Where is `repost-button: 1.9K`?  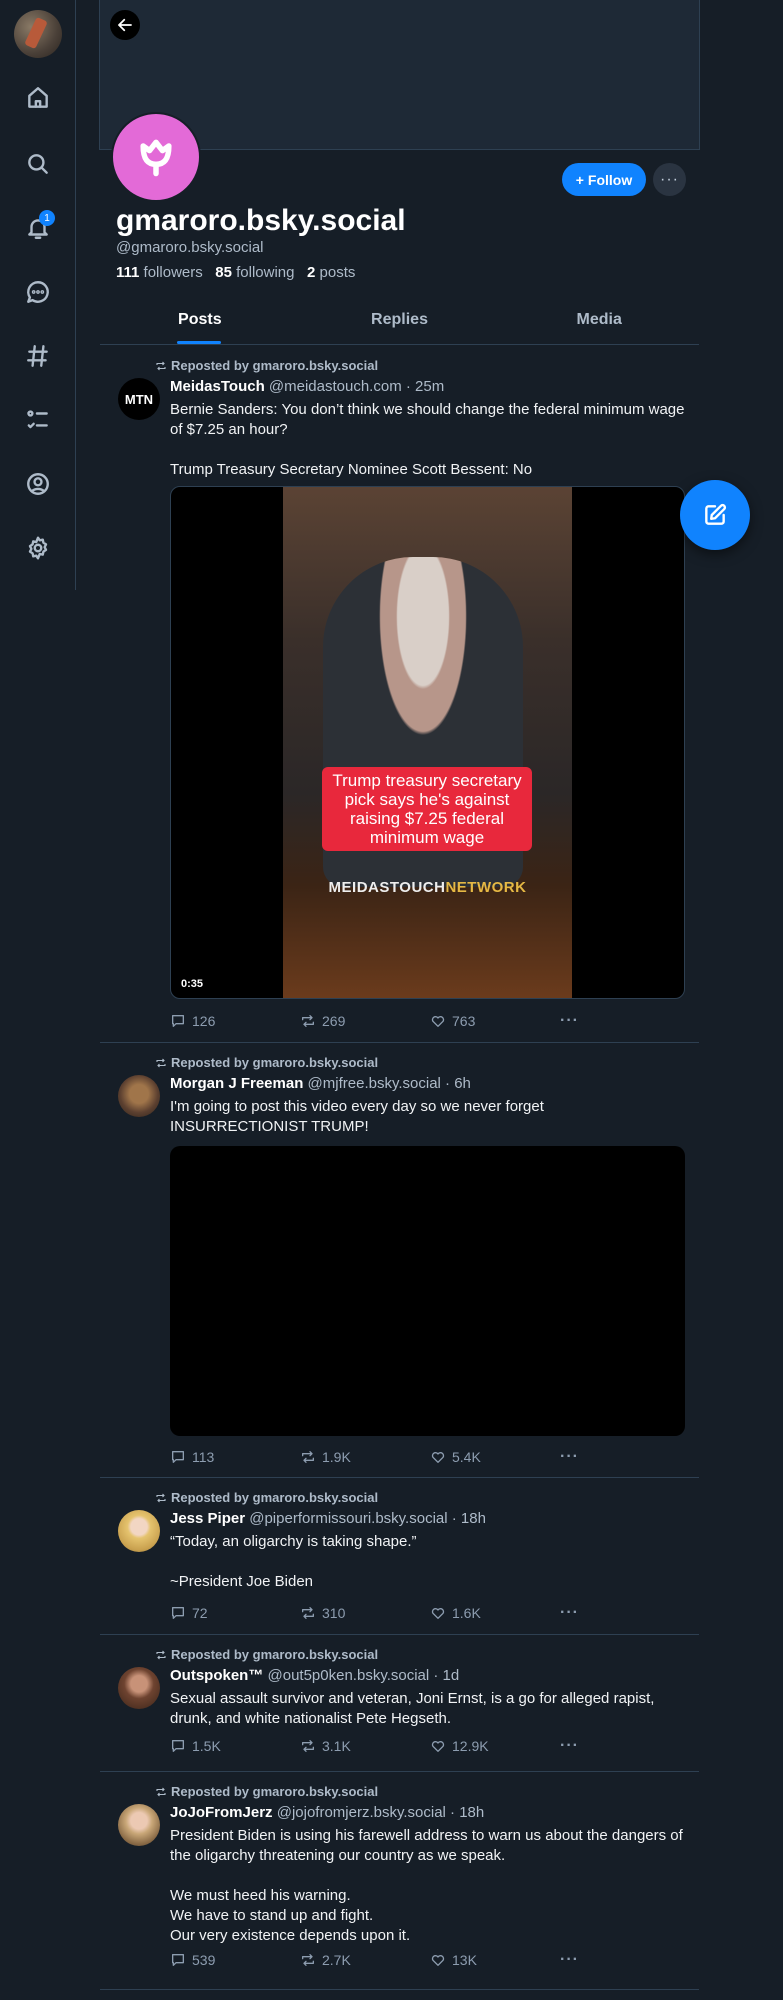
repost-button: 1.9K is located at coordinates (365, 1457).